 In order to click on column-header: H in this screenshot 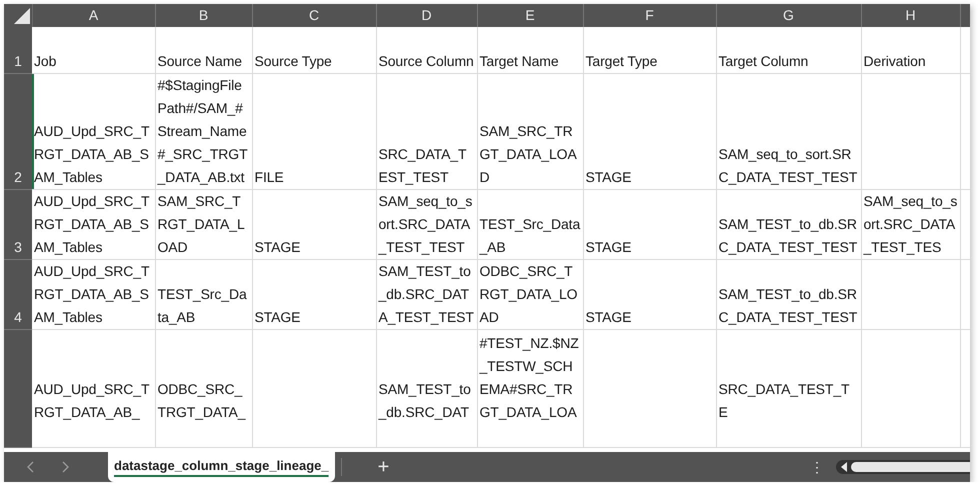, I will do `click(910, 15)`.